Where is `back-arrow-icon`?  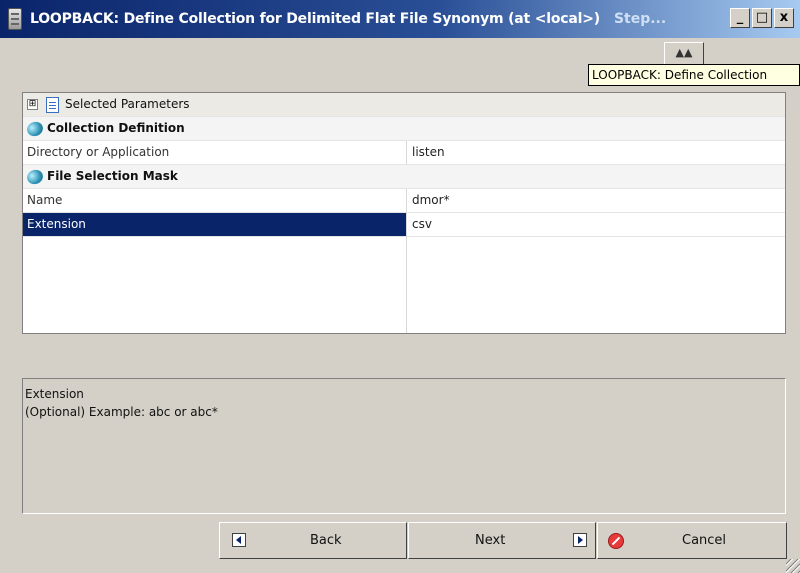
back-arrow-icon is located at coordinates (239, 540).